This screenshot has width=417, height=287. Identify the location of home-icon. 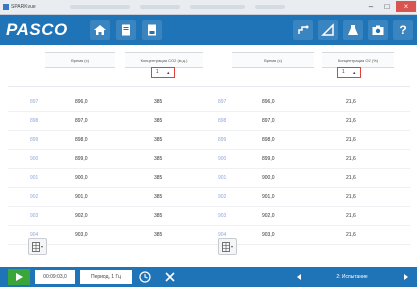
(100, 30).